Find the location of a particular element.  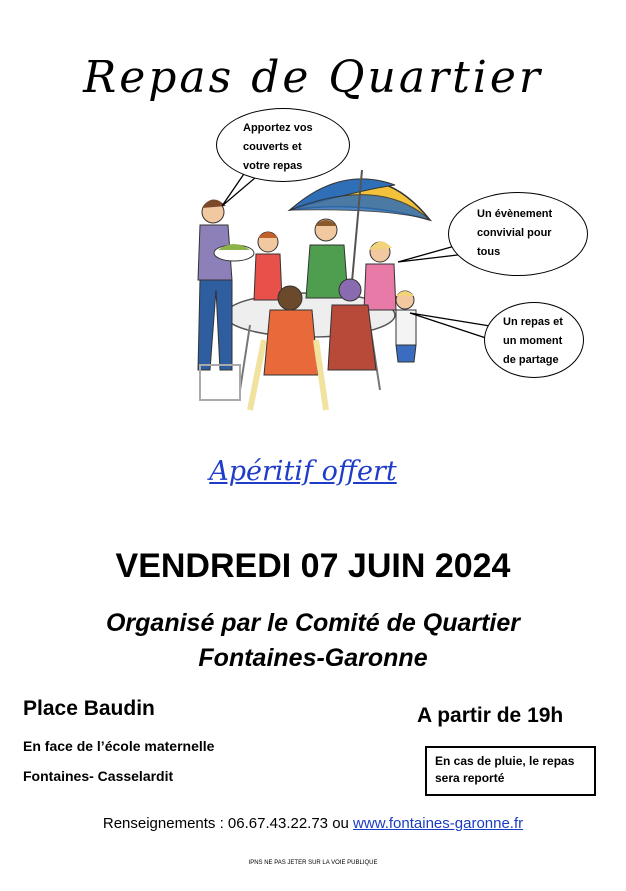

rain-notice-box: En cas de pluie, le repas sera reporté is located at coordinates (510, 771).